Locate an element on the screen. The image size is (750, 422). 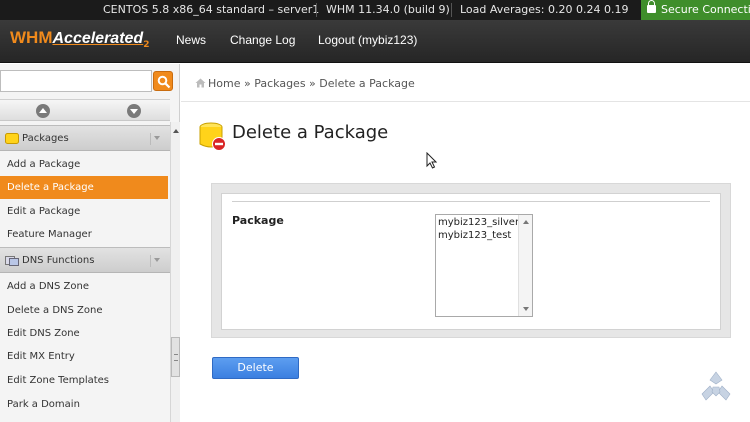
package-select-list: mybiz123_silver mybiz123_test is located at coordinates (484, 265).